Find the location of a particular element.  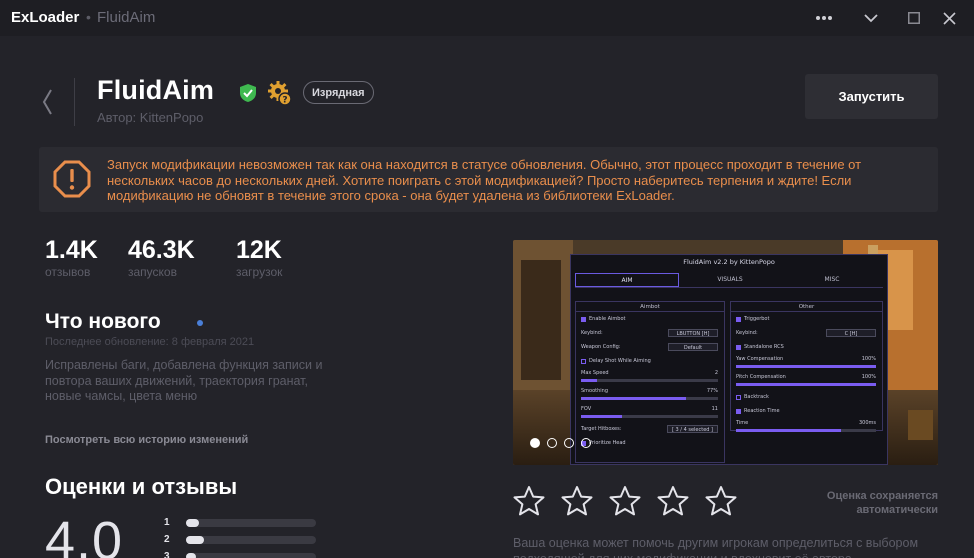

cheat-row: Weapon Config: Default is located at coordinates (650, 347).